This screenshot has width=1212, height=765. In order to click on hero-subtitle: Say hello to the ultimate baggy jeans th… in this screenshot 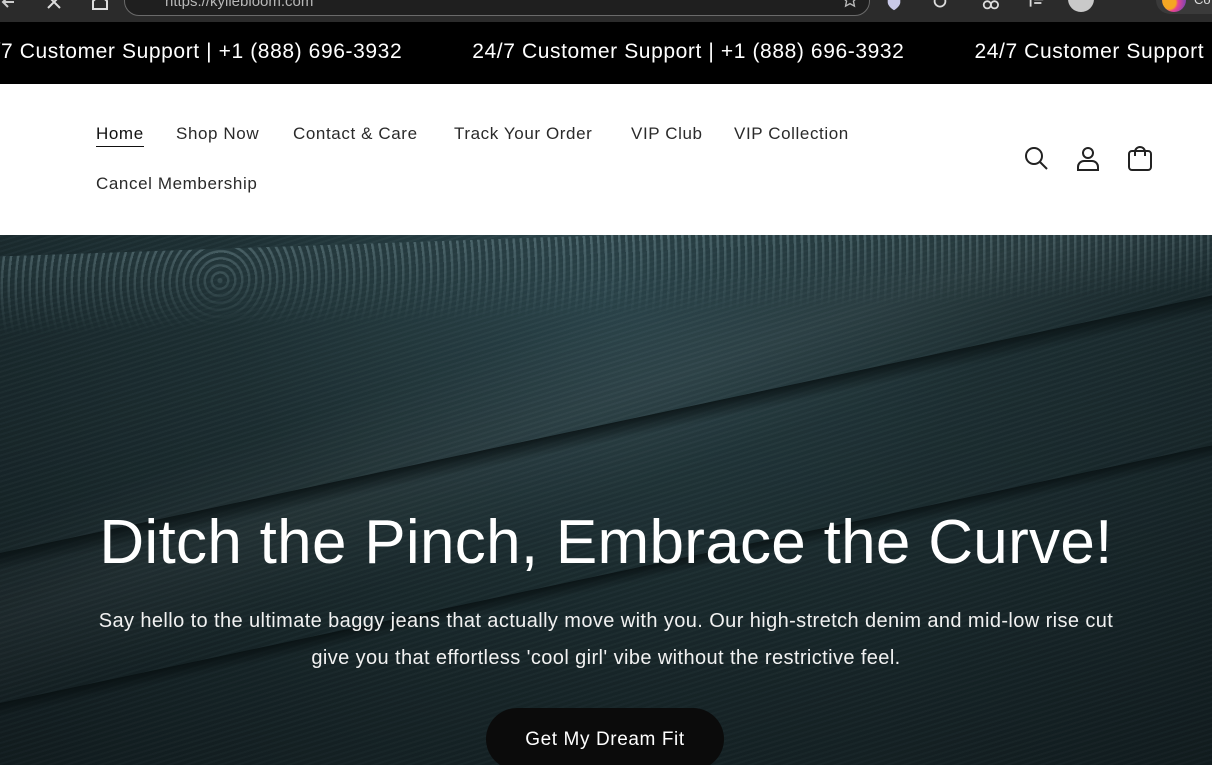, I will do `click(606, 639)`.